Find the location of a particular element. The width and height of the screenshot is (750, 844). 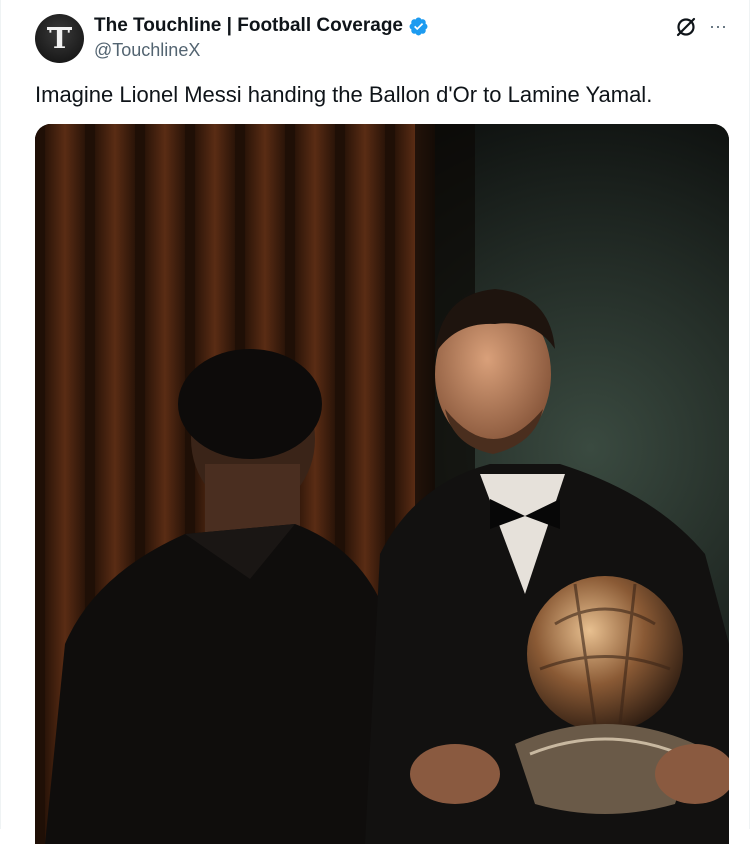

avatar-logo-bar is located at coordinates (59, 28).